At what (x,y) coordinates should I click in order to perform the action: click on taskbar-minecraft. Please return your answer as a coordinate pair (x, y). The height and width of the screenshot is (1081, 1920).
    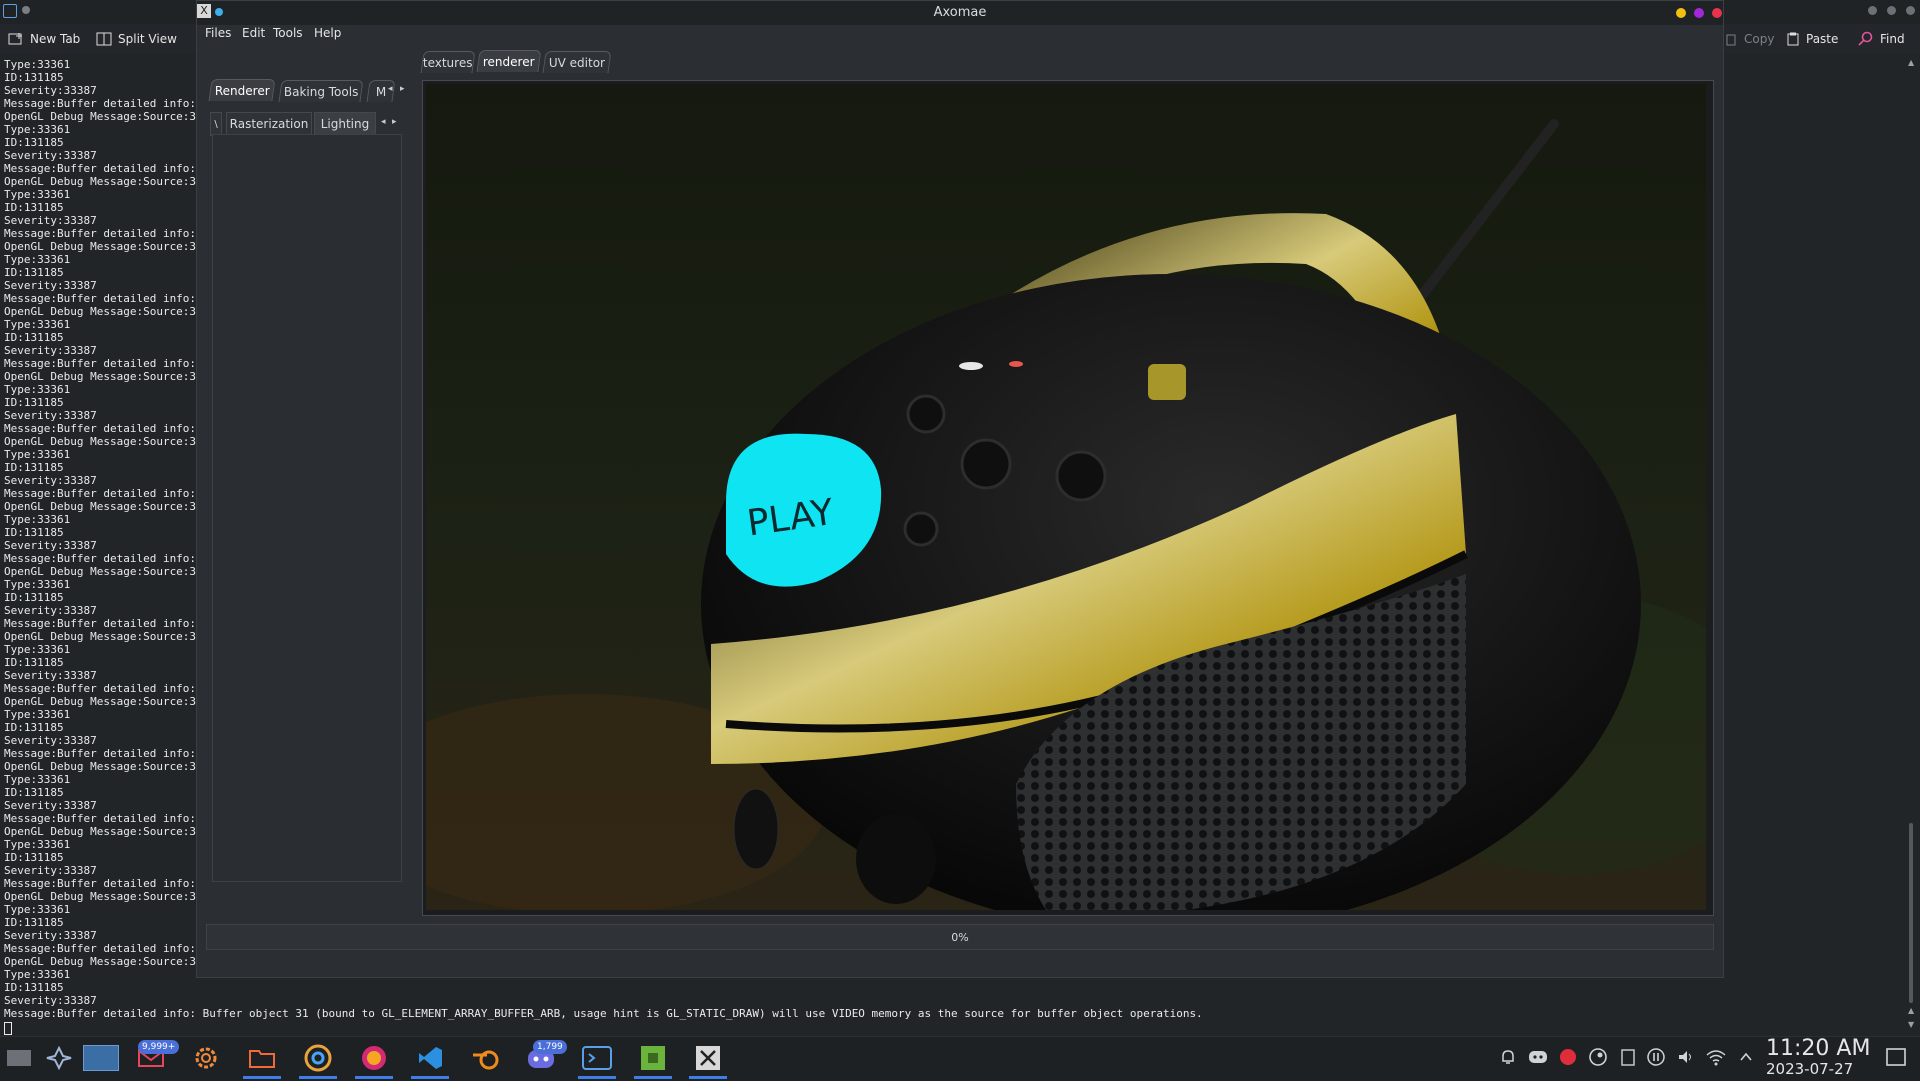
    Looking at the image, I should click on (653, 1059).